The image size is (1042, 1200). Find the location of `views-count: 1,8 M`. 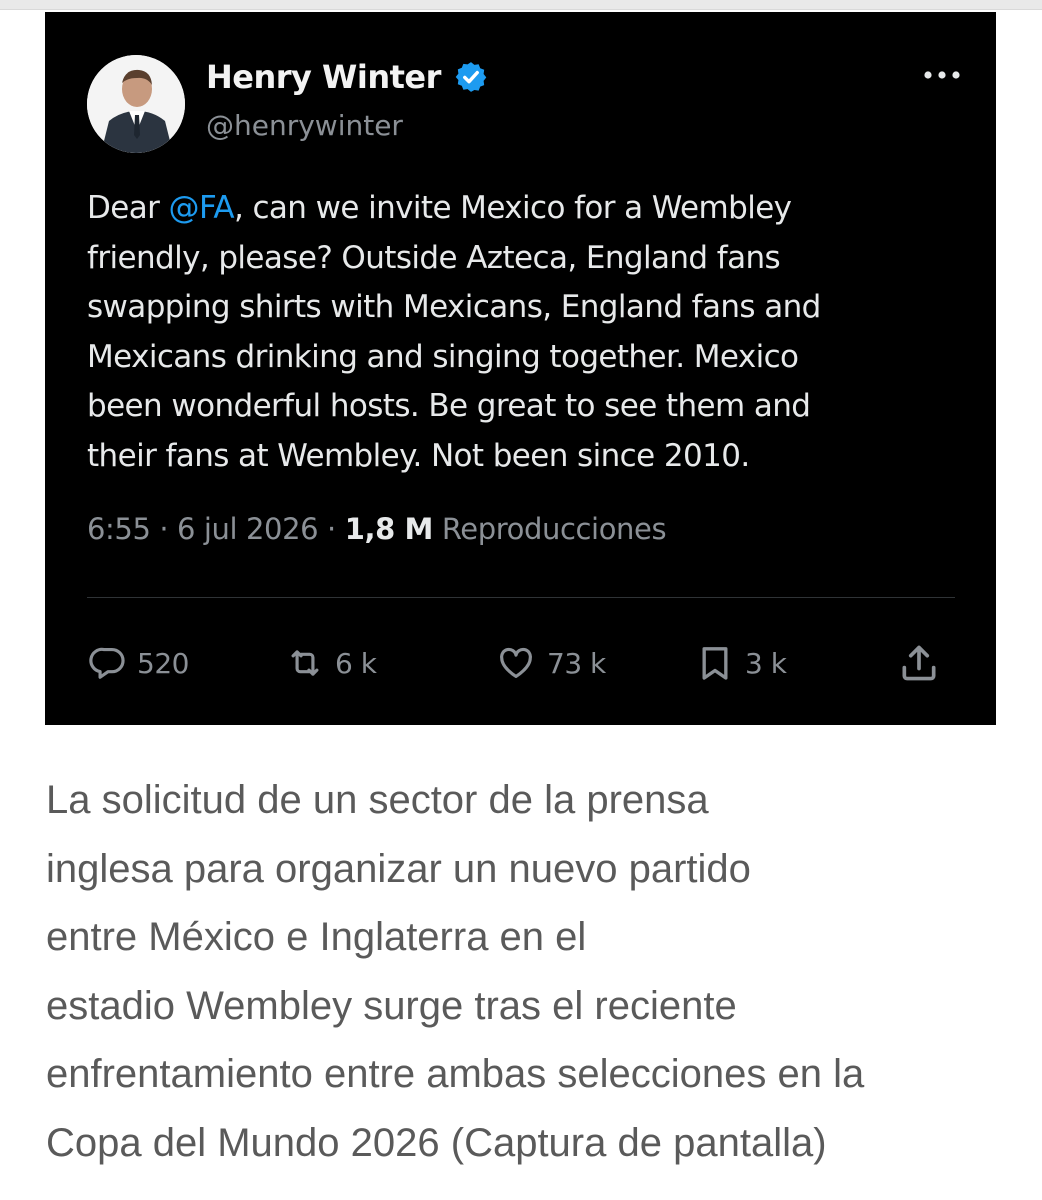

views-count: 1,8 M is located at coordinates (389, 529).